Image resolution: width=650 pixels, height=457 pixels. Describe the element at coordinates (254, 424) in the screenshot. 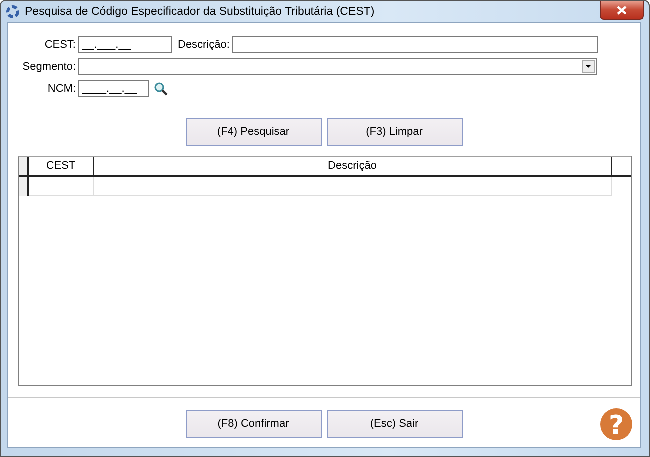

I see `action-button: (F8) Confirmar` at that location.